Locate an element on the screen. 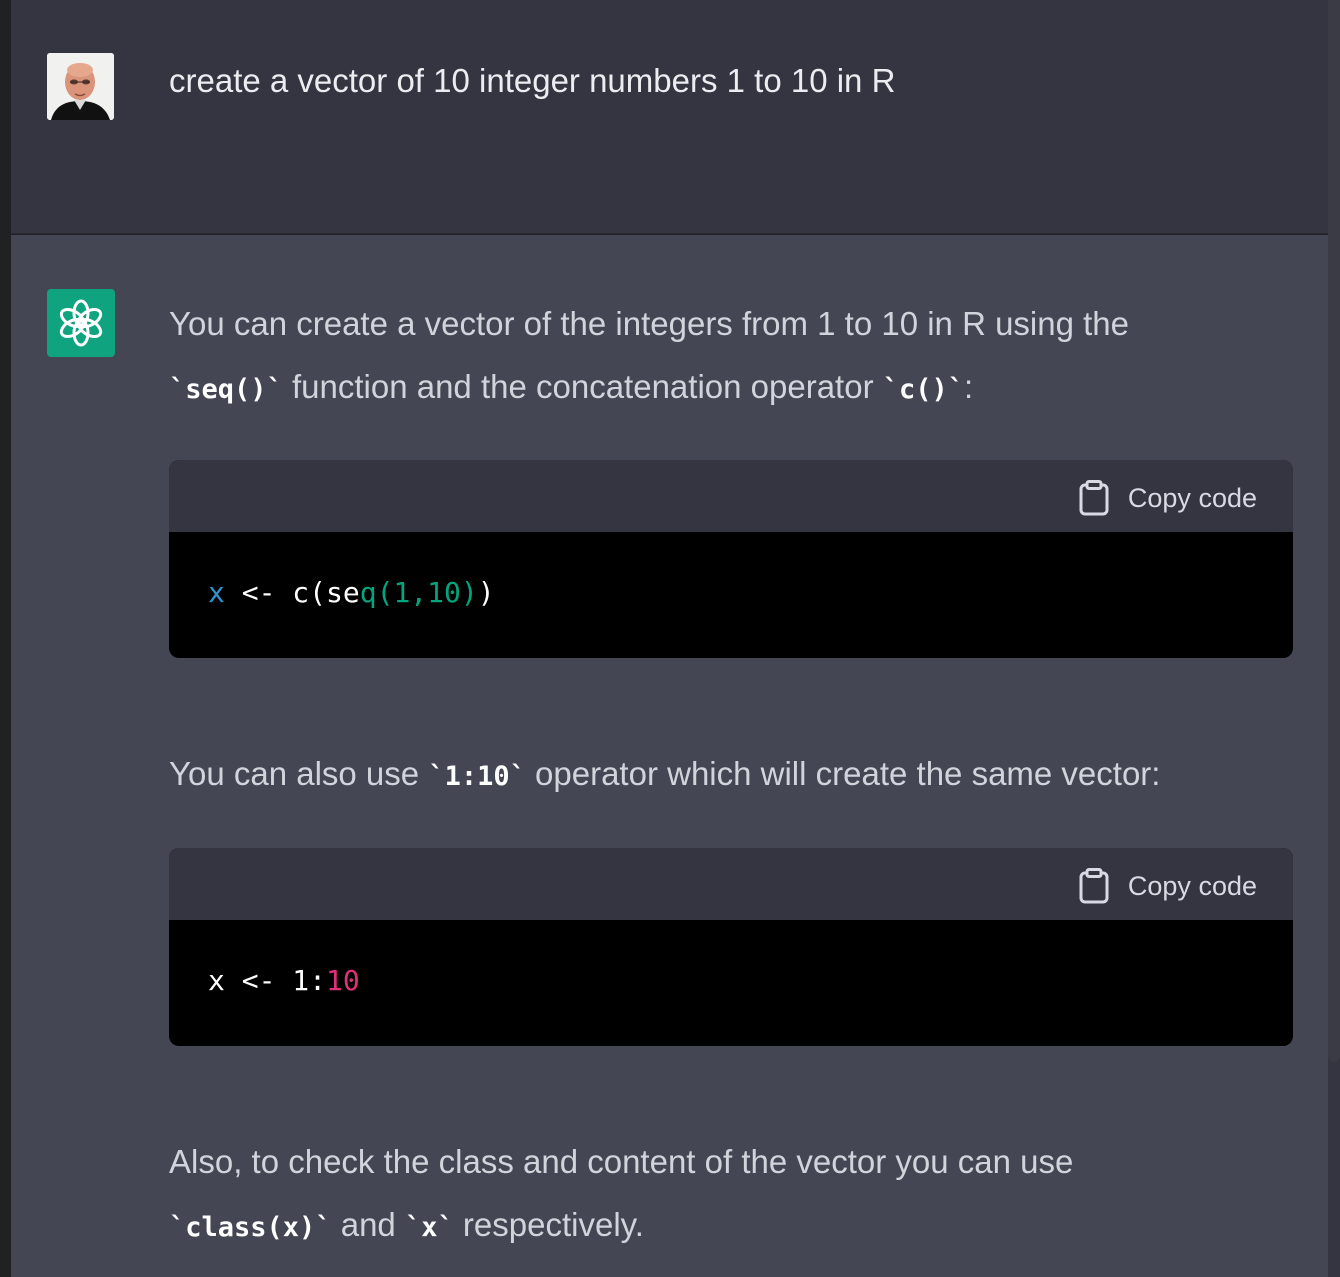  code-line: x <- 1:10 is located at coordinates (284, 980).